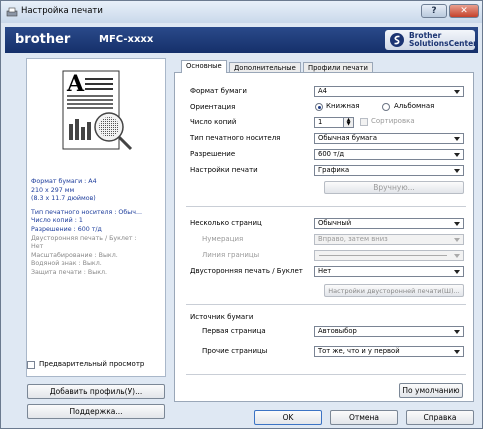 This screenshot has width=483, height=429. I want to click on resolution-value: 600 т/д, so click(331, 154).